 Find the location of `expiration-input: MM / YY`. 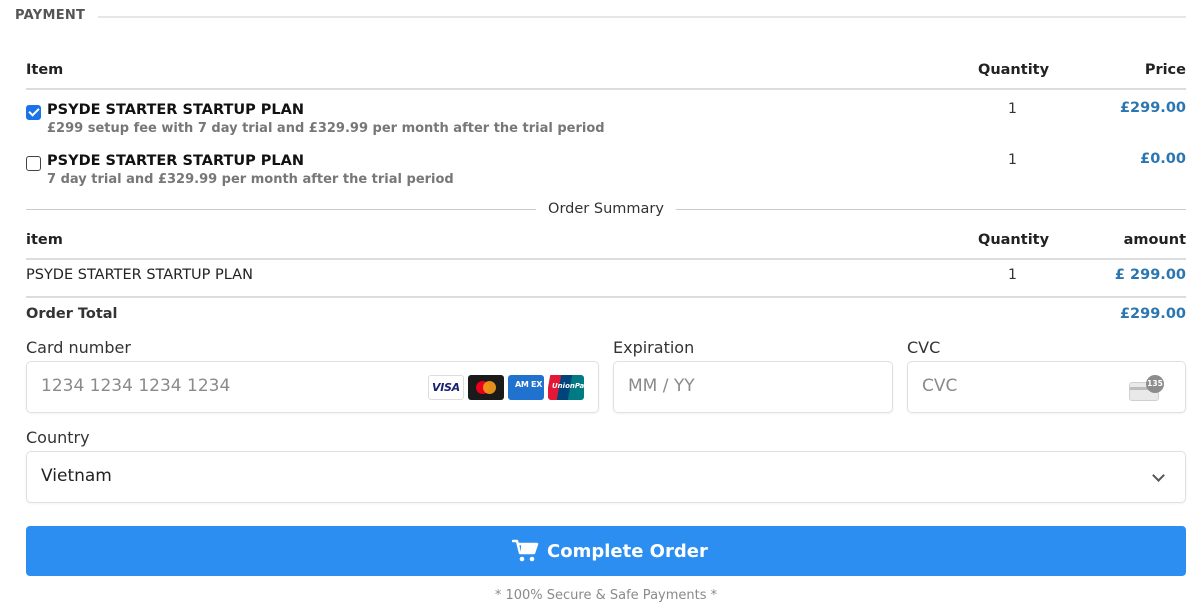

expiration-input: MM / YY is located at coordinates (753, 387).